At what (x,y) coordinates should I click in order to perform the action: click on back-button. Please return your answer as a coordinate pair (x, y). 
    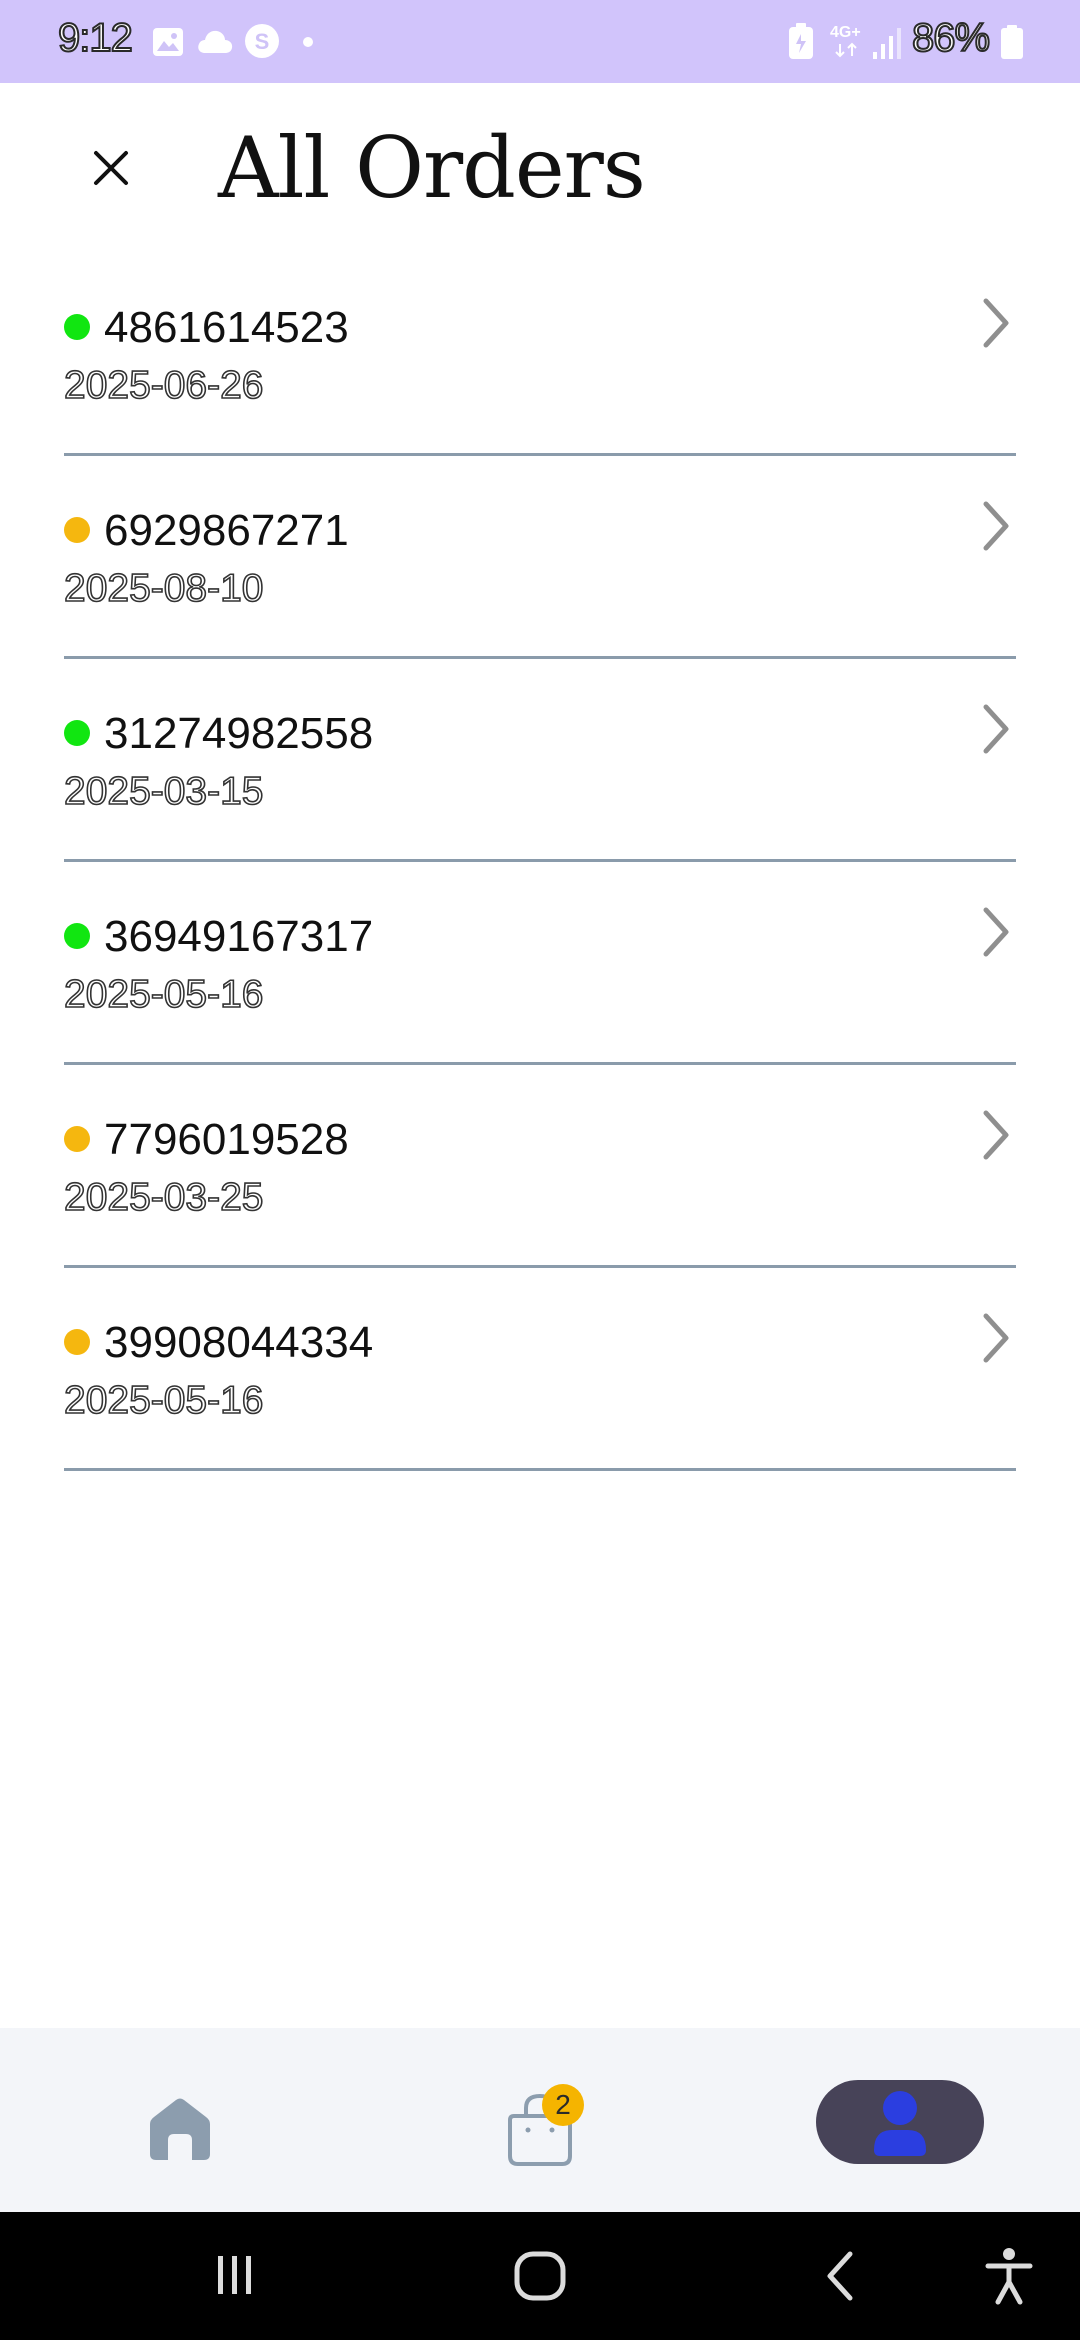
    Looking at the image, I should click on (840, 2276).